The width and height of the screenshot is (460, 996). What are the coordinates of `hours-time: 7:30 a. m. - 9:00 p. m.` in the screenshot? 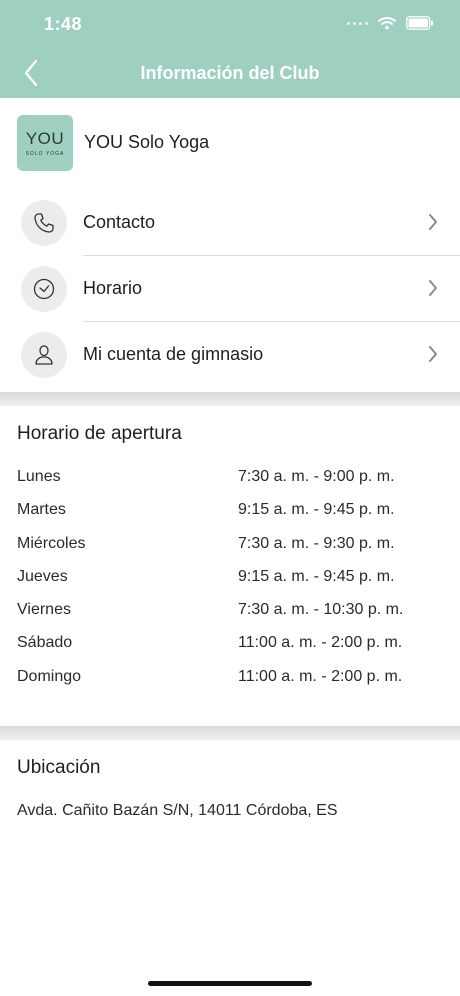 It's located at (316, 476).